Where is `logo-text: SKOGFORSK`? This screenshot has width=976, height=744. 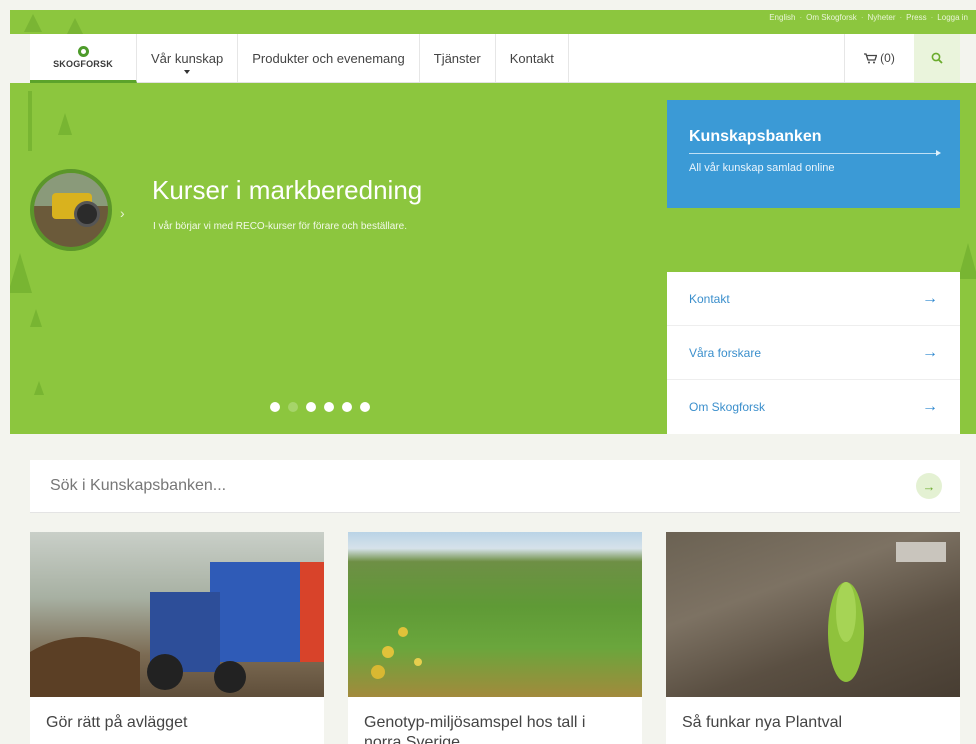
logo-text: SKOGFORSK is located at coordinates (83, 63).